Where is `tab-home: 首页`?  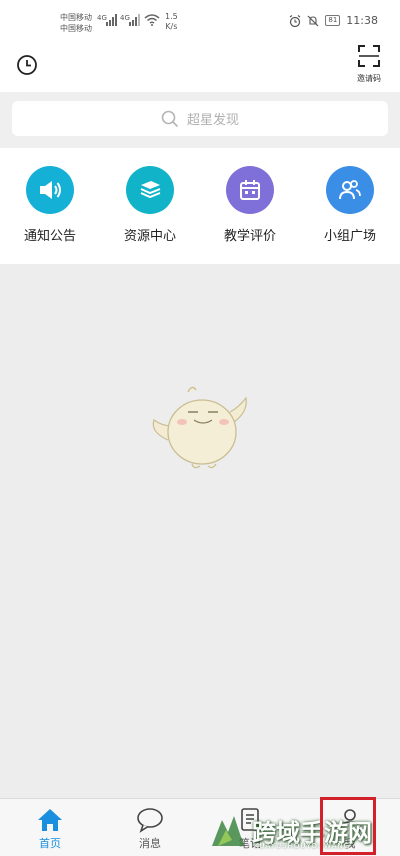
tab-home: 首页 is located at coordinates (50, 827).